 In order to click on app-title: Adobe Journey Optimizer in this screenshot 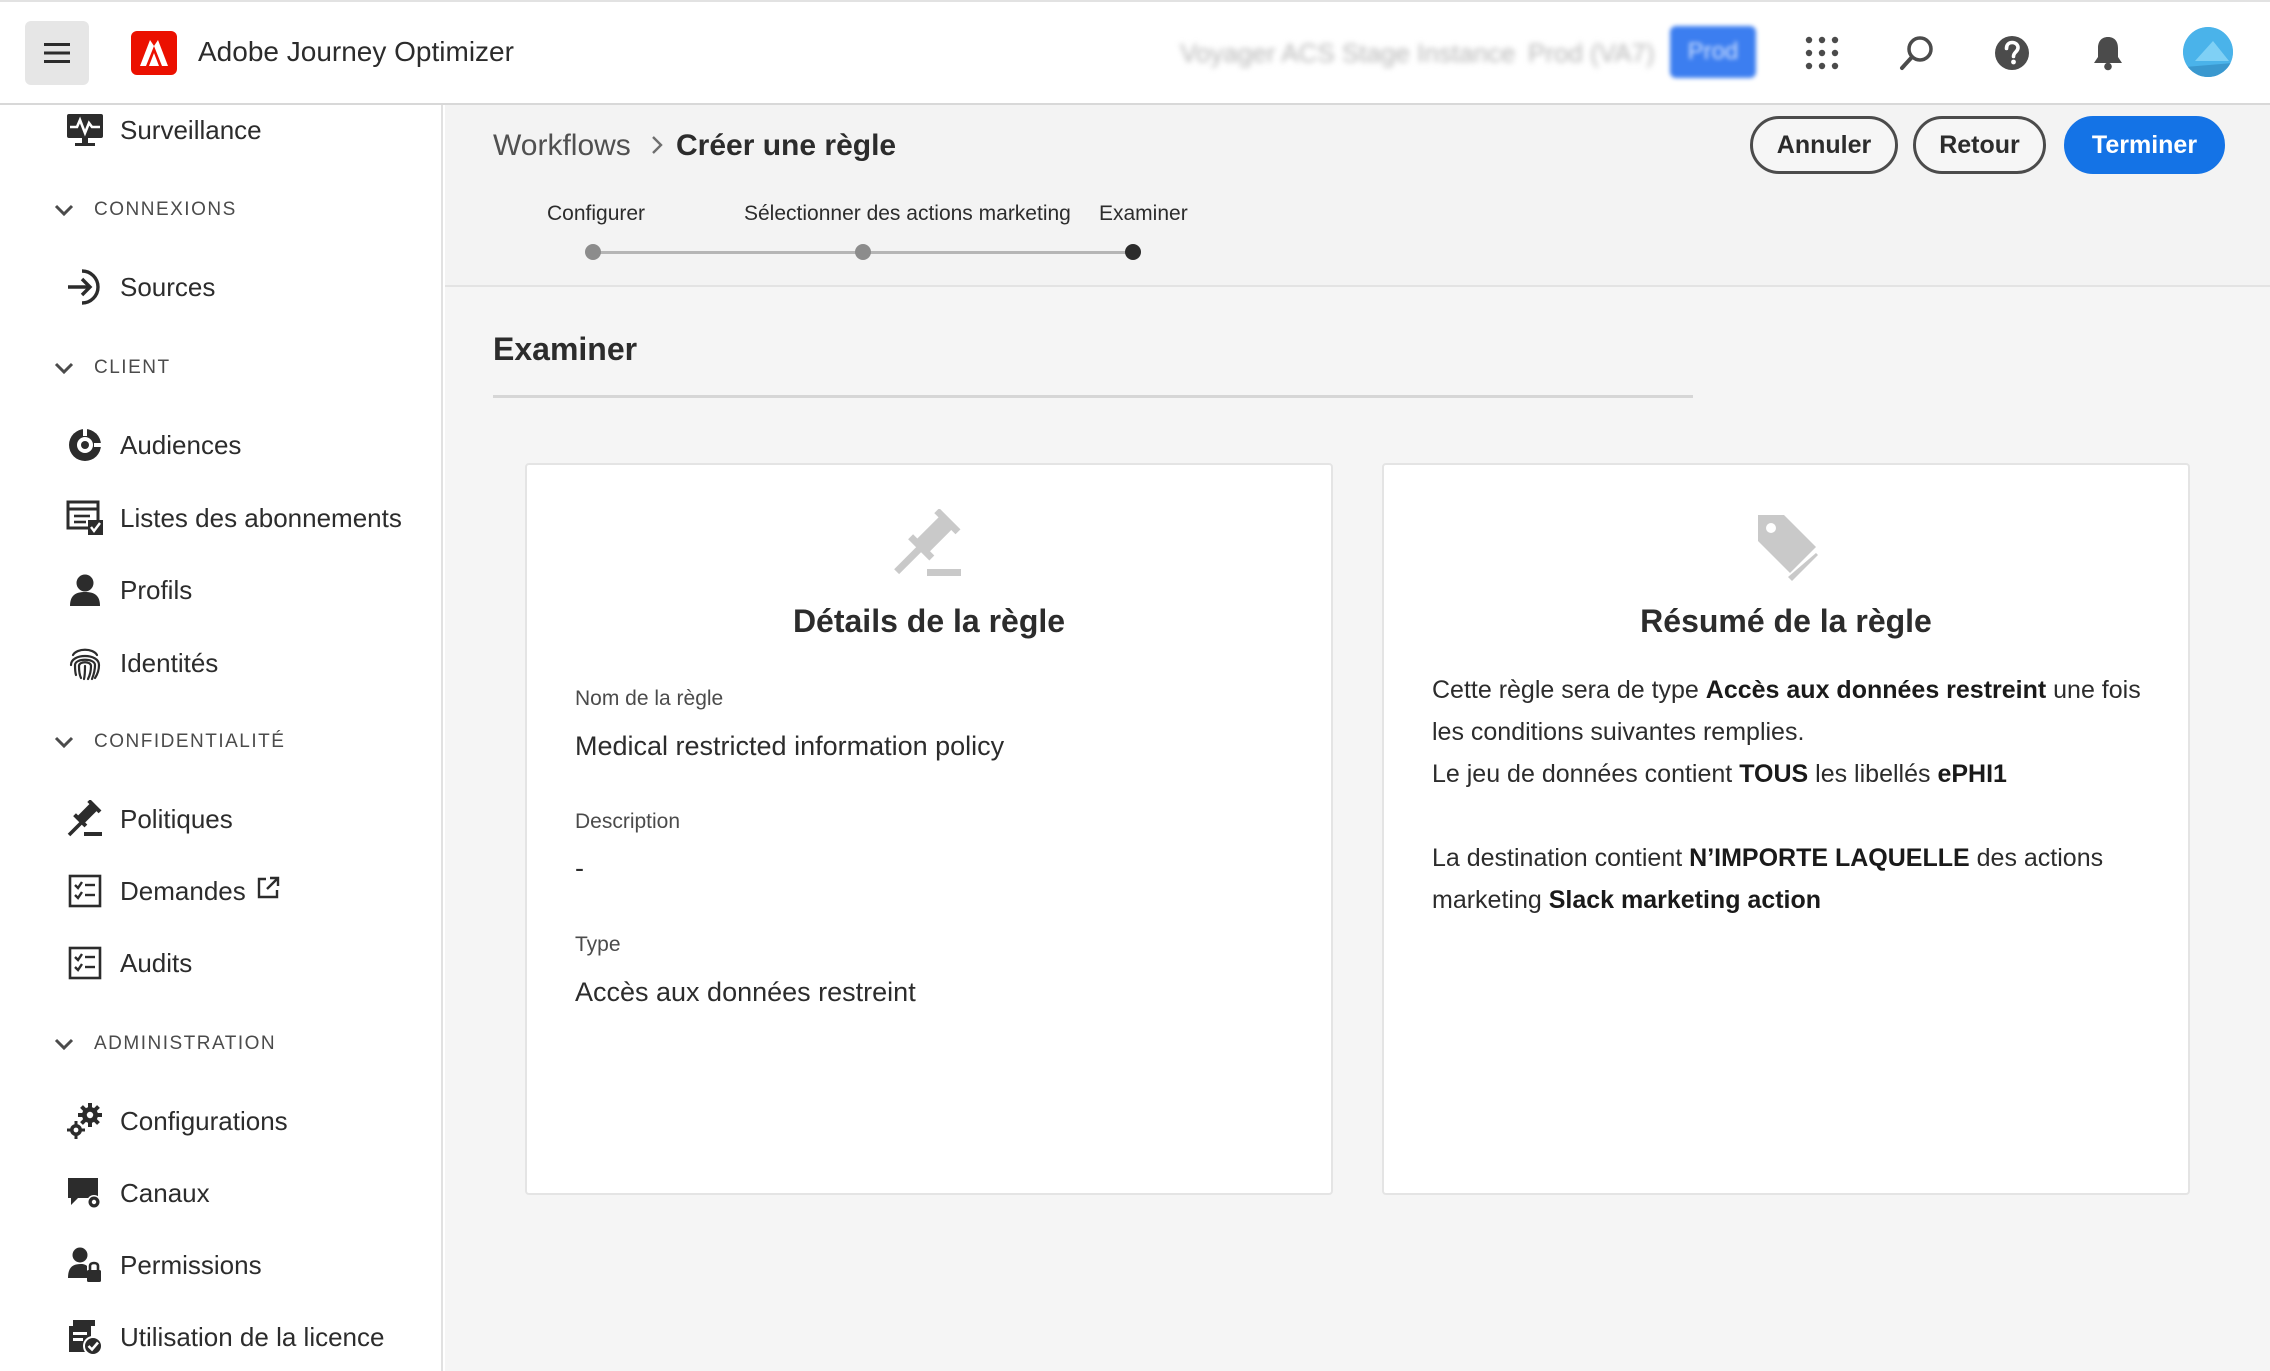, I will do `click(356, 51)`.